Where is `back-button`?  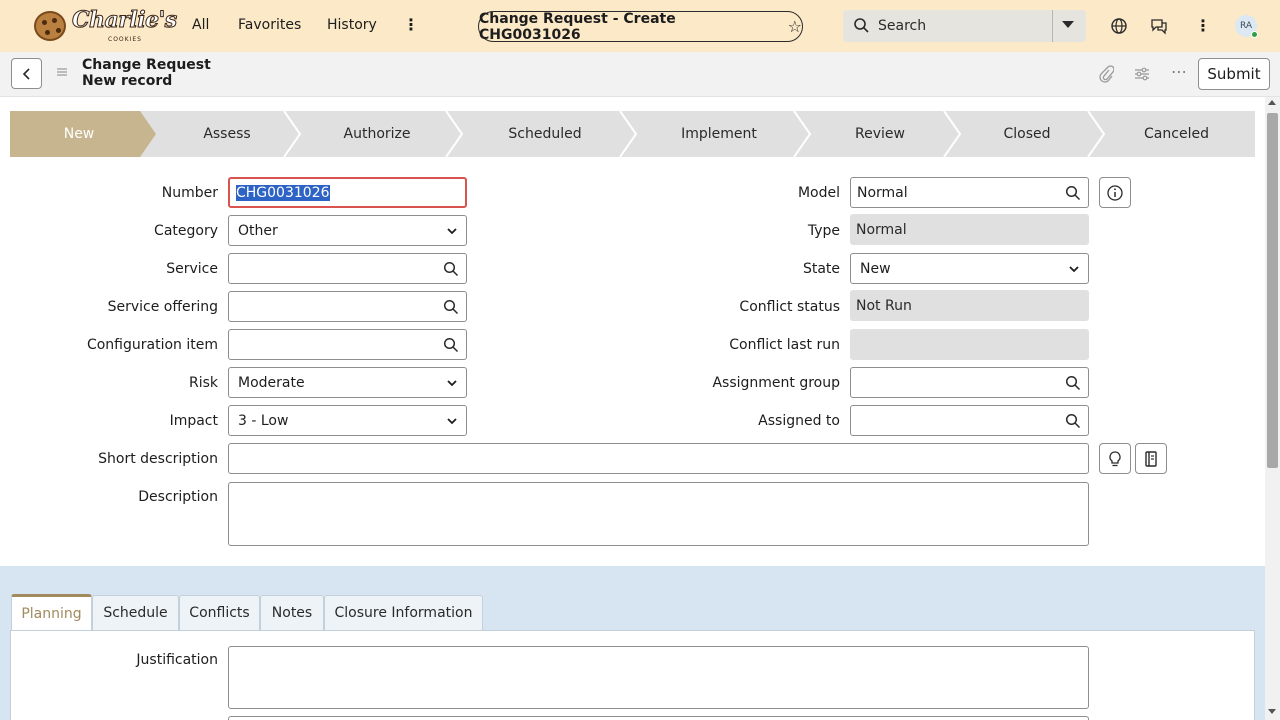
back-button is located at coordinates (26, 73).